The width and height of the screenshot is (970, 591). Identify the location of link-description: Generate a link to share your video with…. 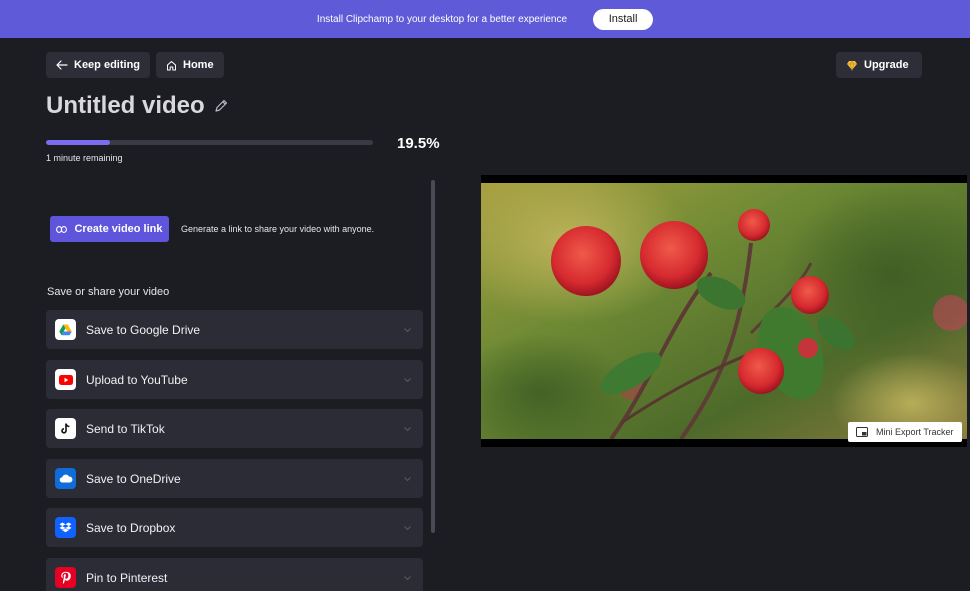
(278, 229).